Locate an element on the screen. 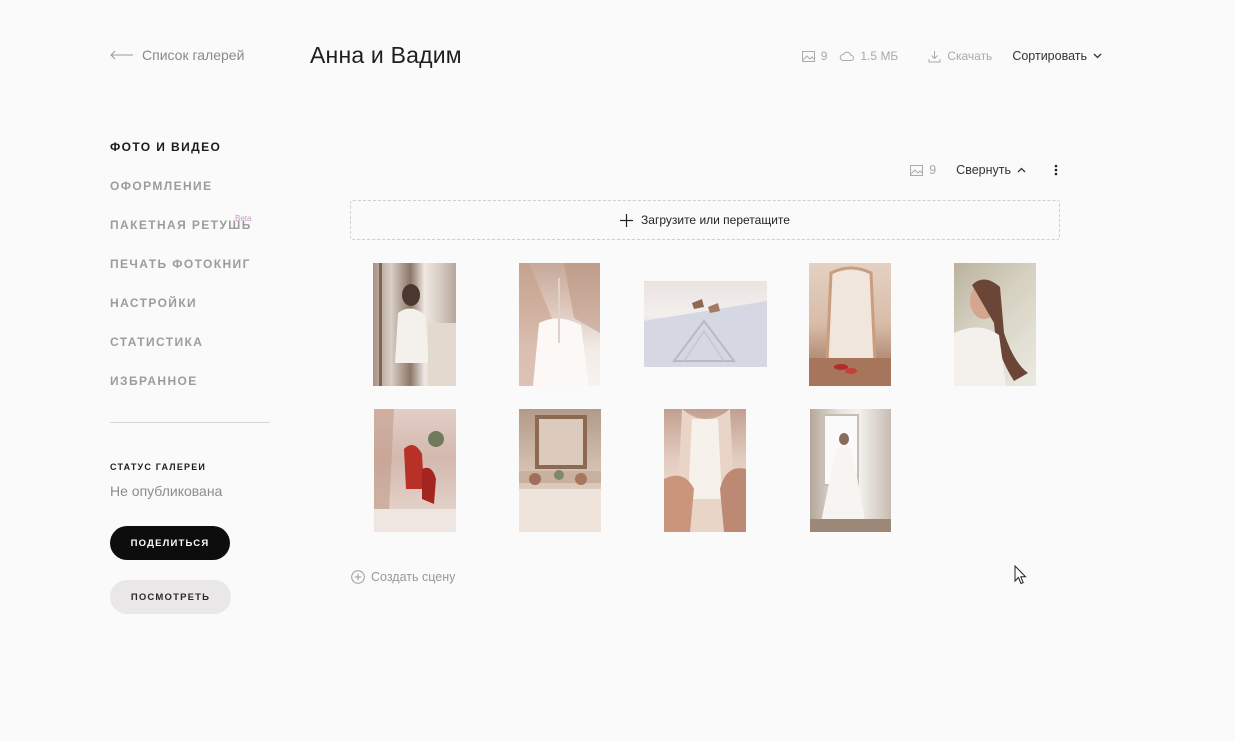 This screenshot has width=1235, height=741. kebab-menu-icon is located at coordinates (1056, 170).